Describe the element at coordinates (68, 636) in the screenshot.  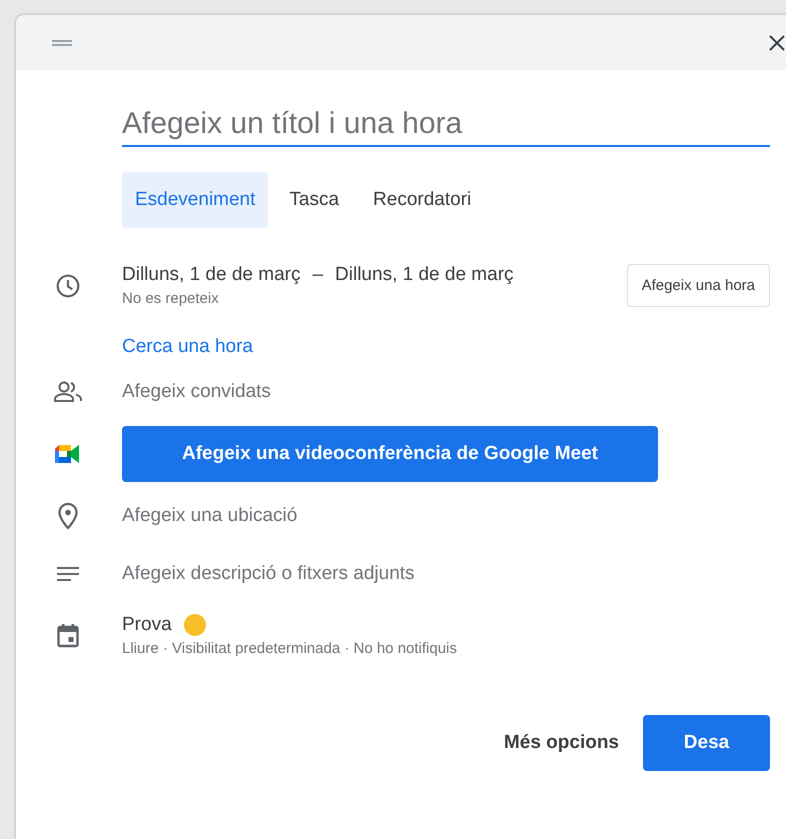
I see `calendar-icon` at that location.